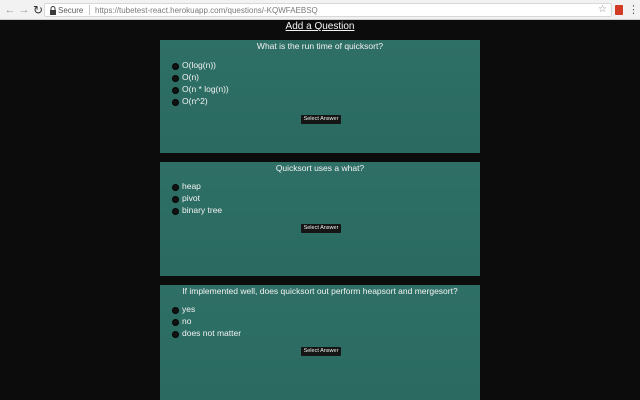 This screenshot has height=400, width=640. What do you see at coordinates (320, 168) in the screenshot?
I see `question-text: Quicksort uses a what?` at bounding box center [320, 168].